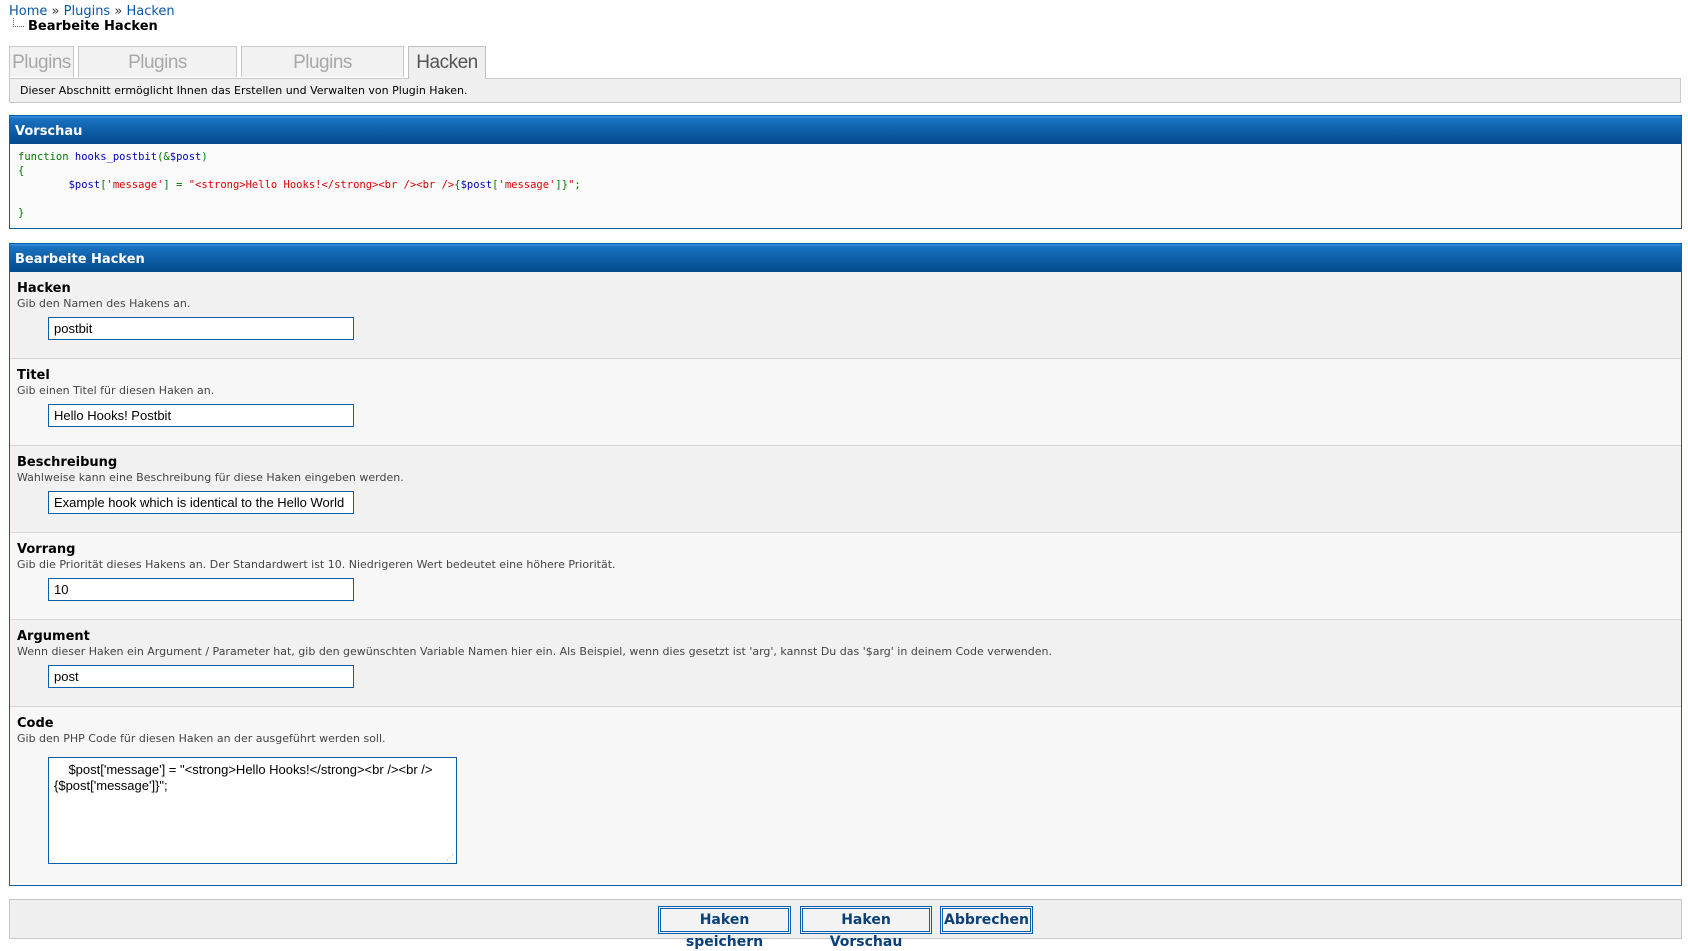 The height and width of the screenshot is (951, 1688). Describe the element at coordinates (845, 130) in the screenshot. I see `preview-panel-title: Vorschau` at that location.